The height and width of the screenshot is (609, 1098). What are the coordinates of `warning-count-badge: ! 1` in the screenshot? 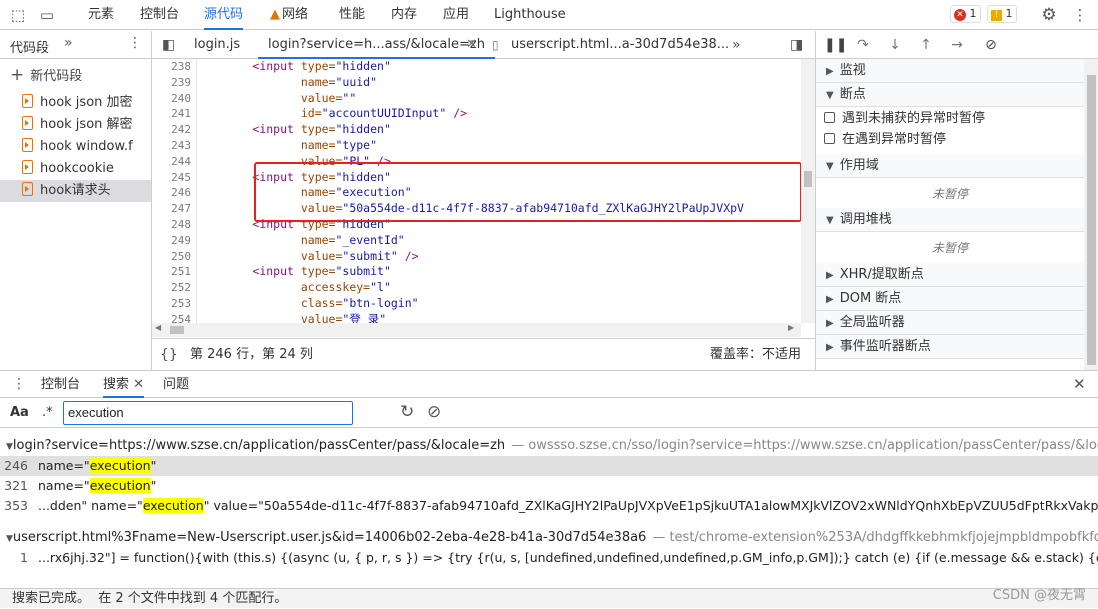 It's located at (1002, 14).